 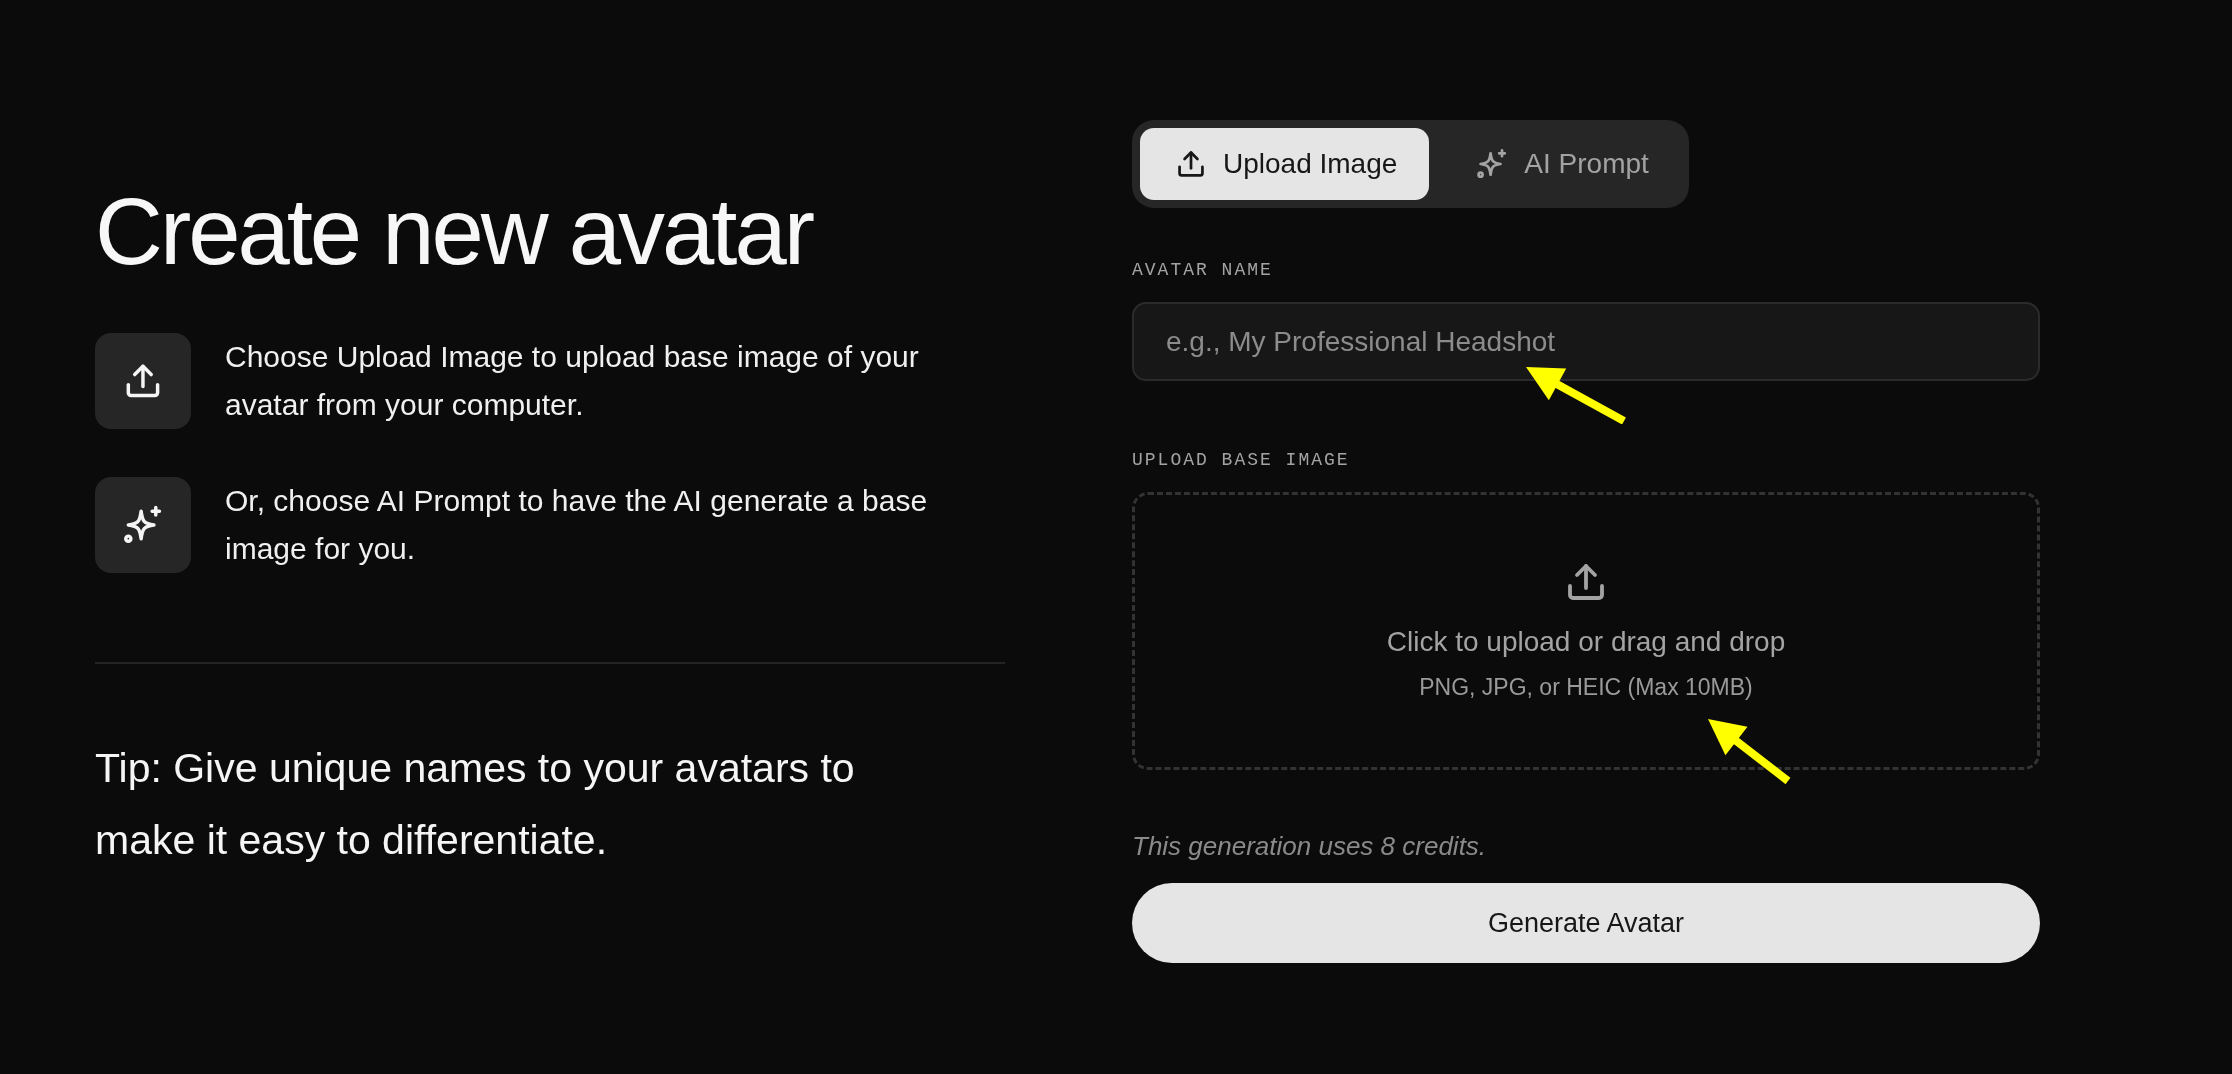 I want to click on upload-hint: PNG, JPG, or HEIC (Max 10MB), so click(x=1586, y=687).